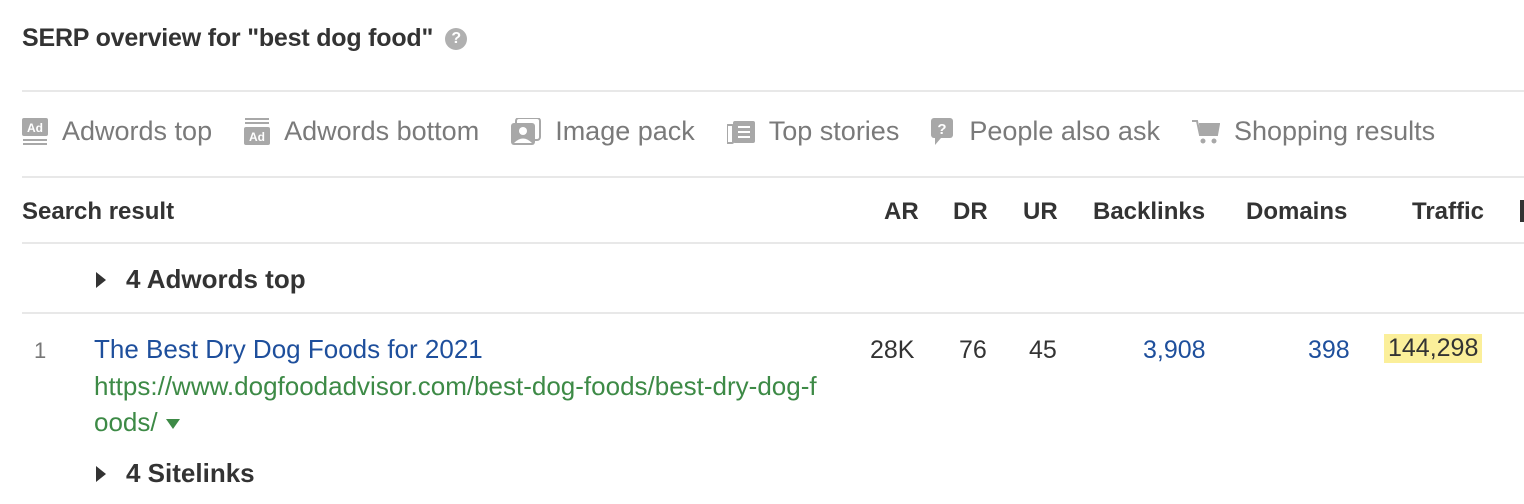  I want to click on result-title-link: The Best Dry Dog Foods for 2021, so click(288, 349).